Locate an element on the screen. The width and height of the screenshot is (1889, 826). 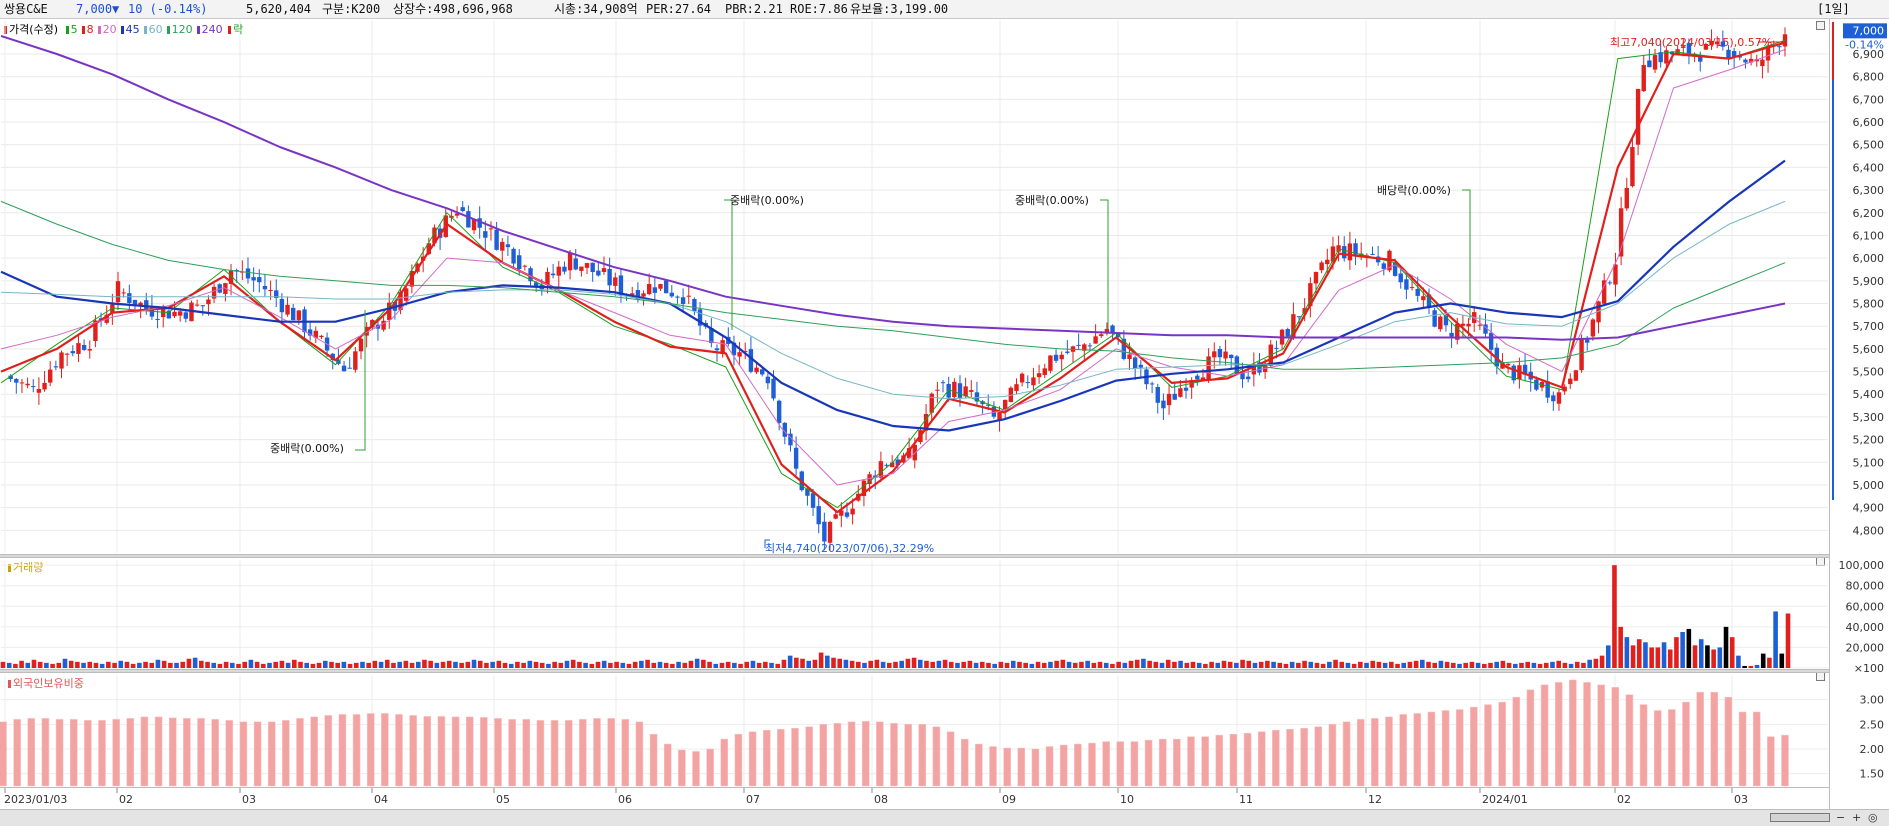
price-tick-label: 6,800 is located at coordinates (1869, 77).